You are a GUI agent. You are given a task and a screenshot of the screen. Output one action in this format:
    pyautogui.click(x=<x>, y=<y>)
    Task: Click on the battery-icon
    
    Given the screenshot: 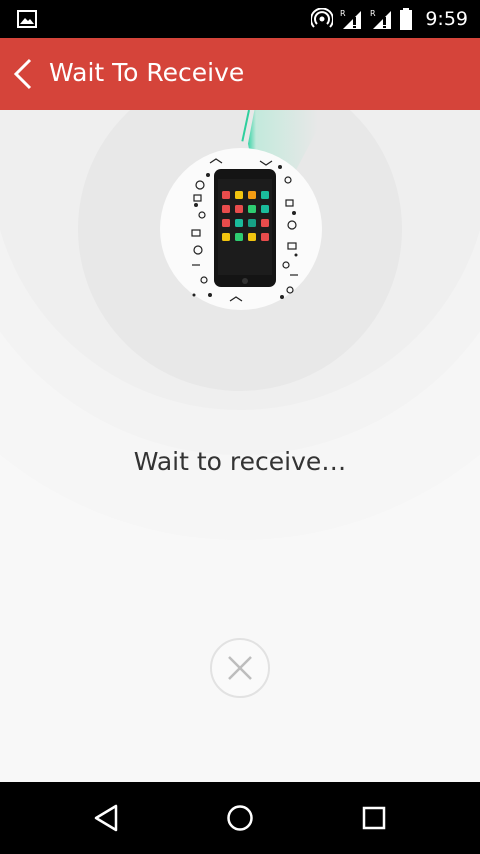 What is the action you would take?
    pyautogui.click(x=406, y=19)
    